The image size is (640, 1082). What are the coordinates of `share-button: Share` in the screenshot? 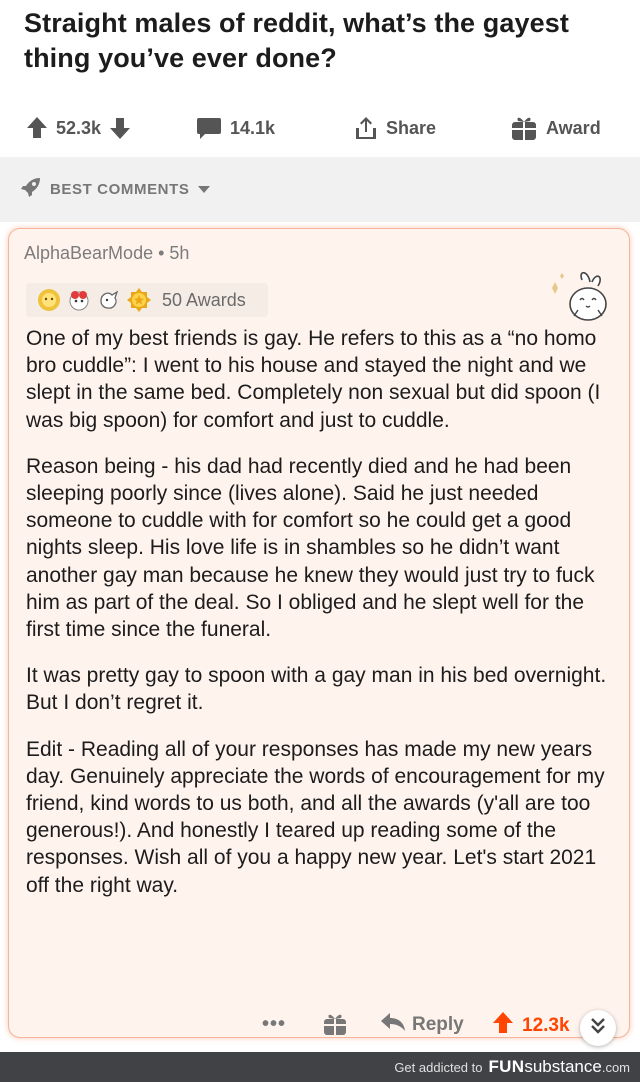 It's located at (395, 128).